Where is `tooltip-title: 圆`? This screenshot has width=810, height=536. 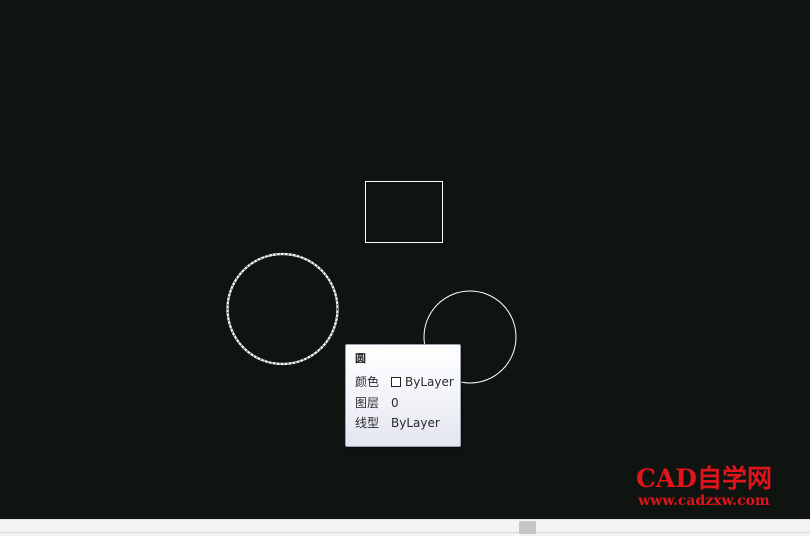
tooltip-title: 圆 is located at coordinates (360, 358).